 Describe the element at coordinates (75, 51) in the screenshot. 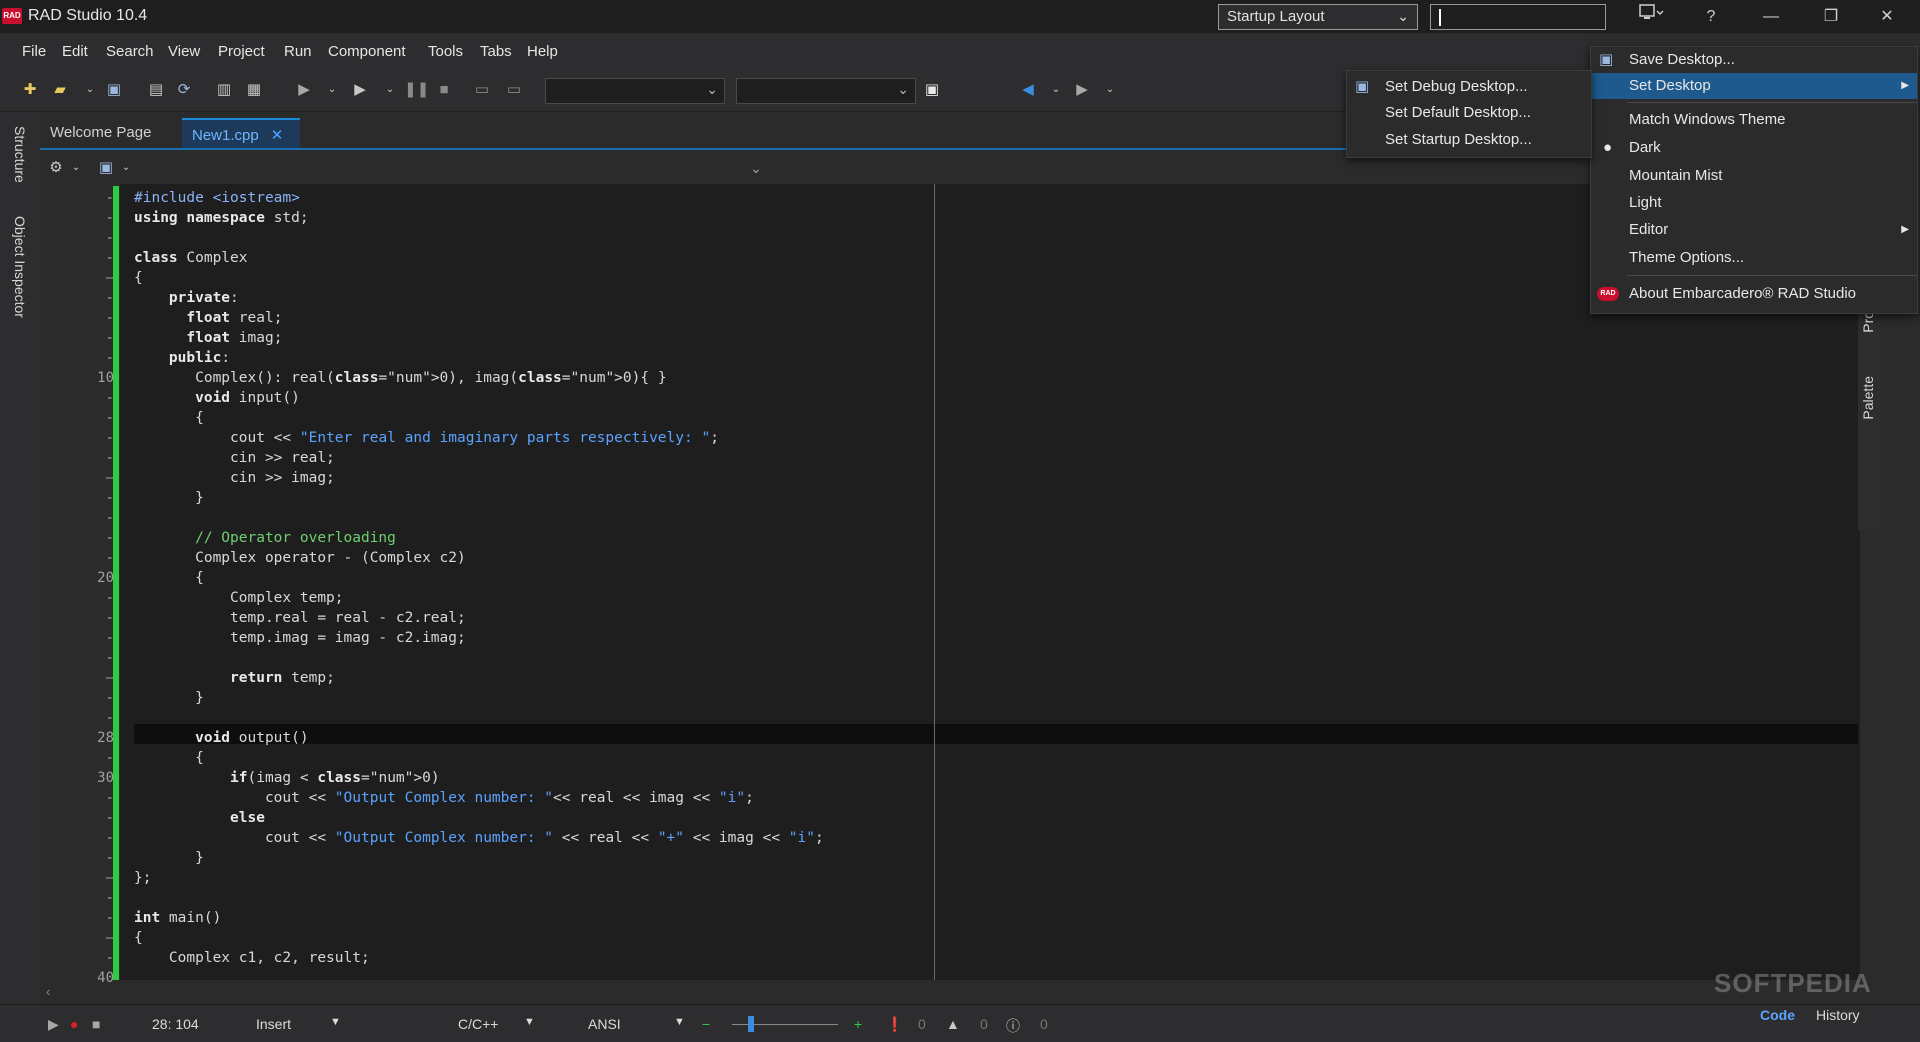

I see `menu-edit: Edit` at that location.